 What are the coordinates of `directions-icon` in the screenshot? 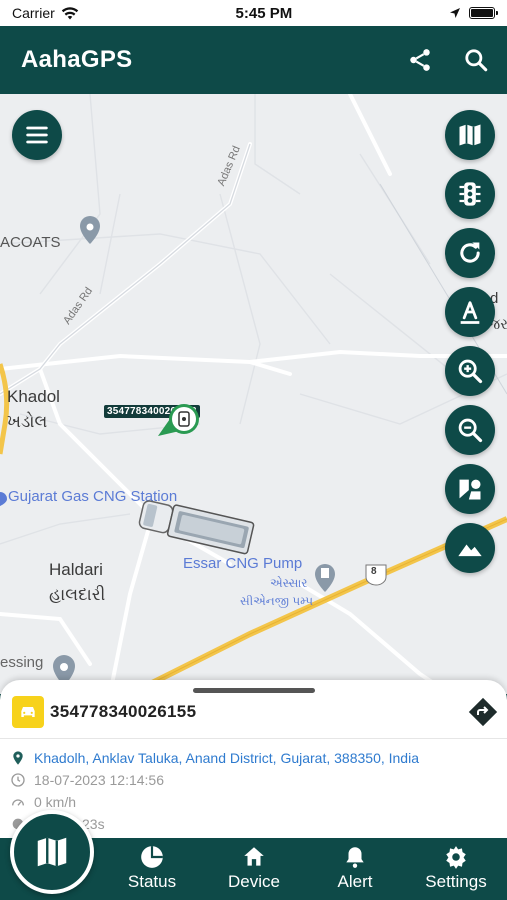 It's located at (483, 712).